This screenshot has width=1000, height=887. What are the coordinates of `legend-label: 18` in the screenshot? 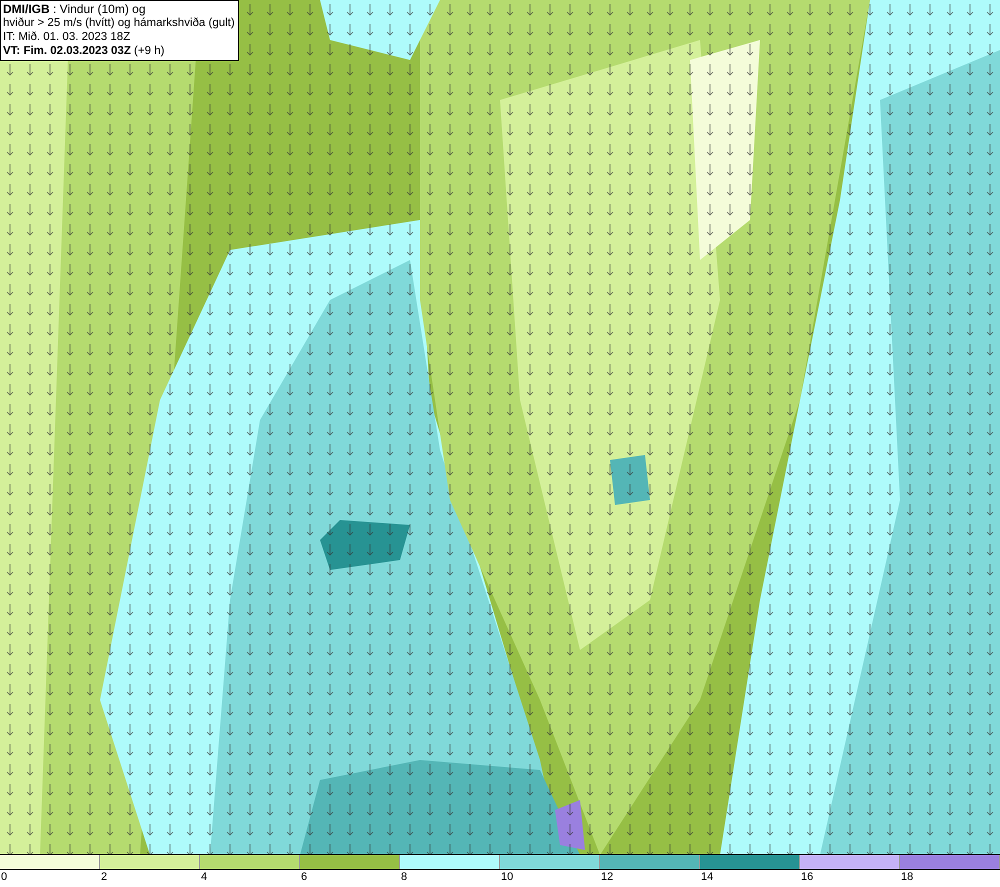 It's located at (907, 877).